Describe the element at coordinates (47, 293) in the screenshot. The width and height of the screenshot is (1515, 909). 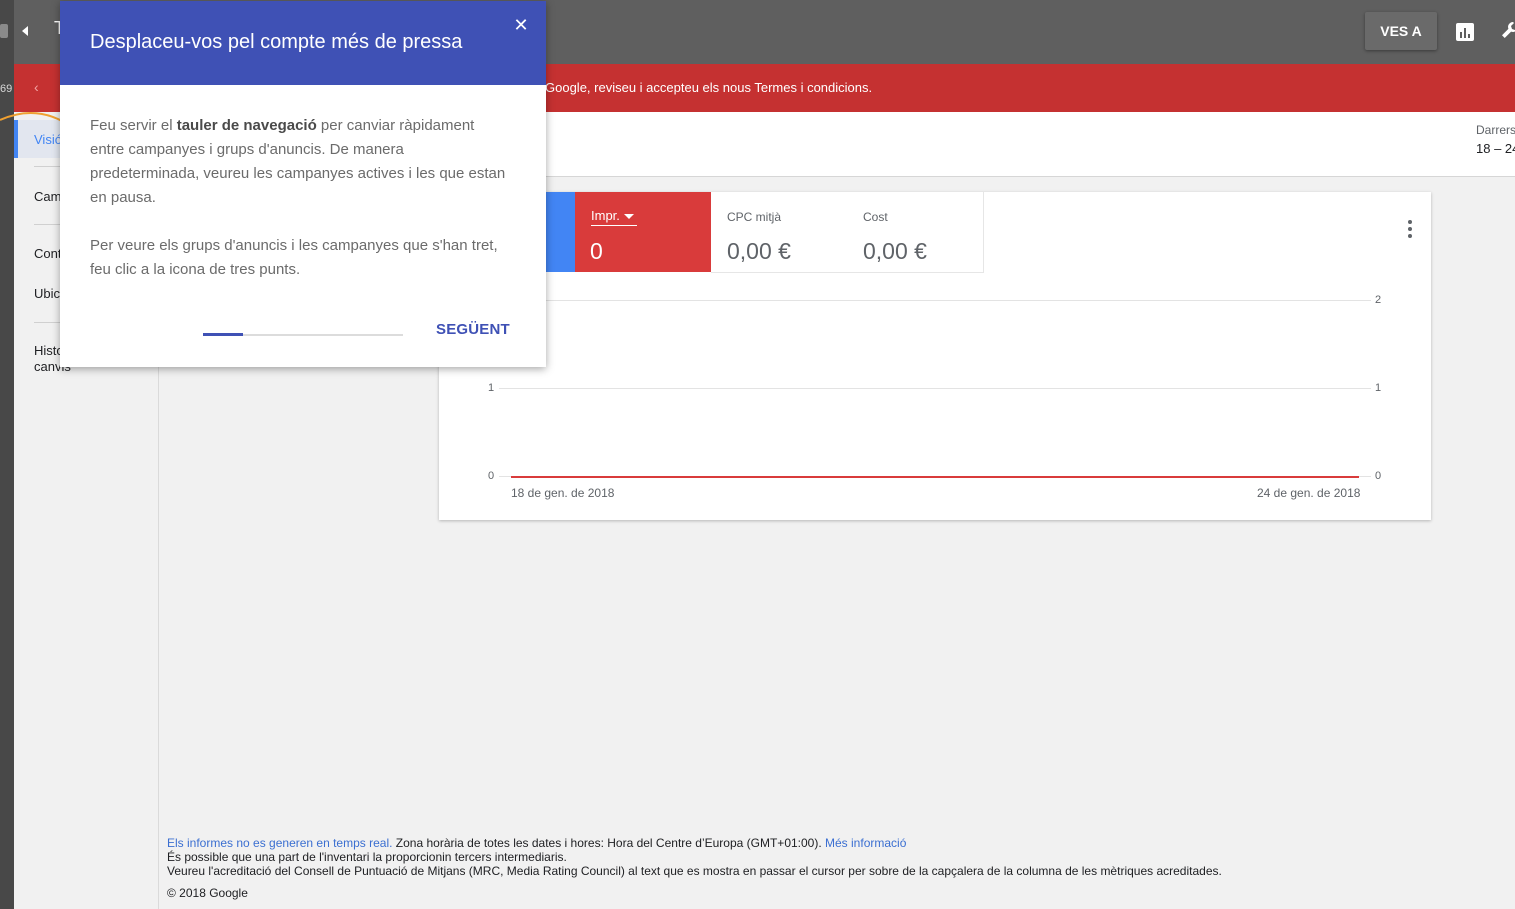
I see `nav-item-locations: Ubic` at that location.